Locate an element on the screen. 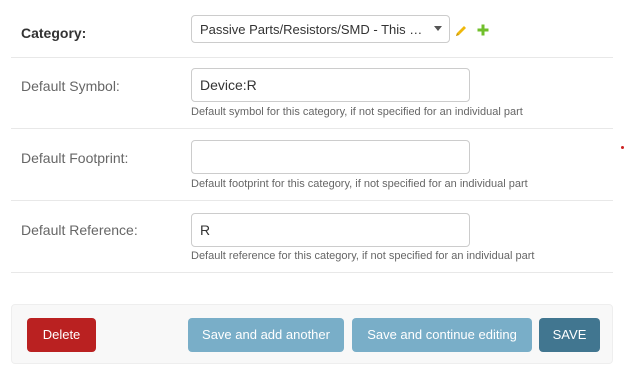  reference-label: Default Reference: is located at coordinates (79, 230).